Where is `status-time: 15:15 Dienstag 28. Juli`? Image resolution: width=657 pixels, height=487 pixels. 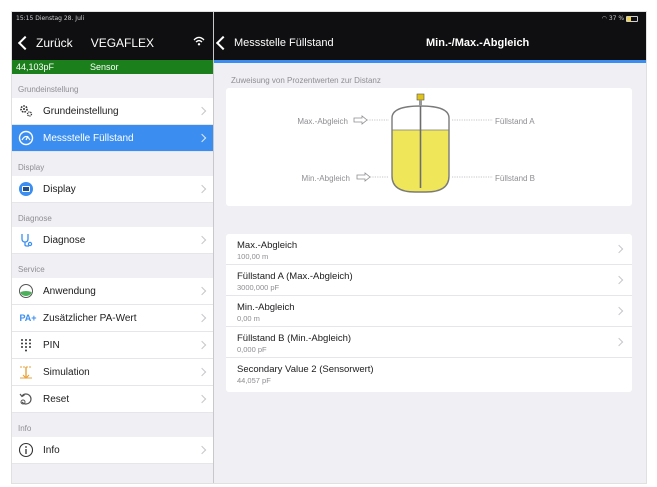 status-time: 15:15 Dienstag 28. Juli is located at coordinates (50, 18).